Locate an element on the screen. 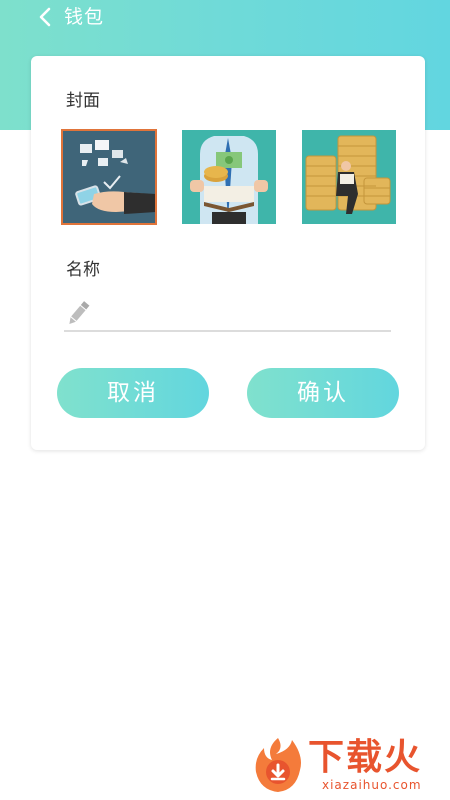 This screenshot has width=450, height=800. chevron-left-icon is located at coordinates (46, 17).